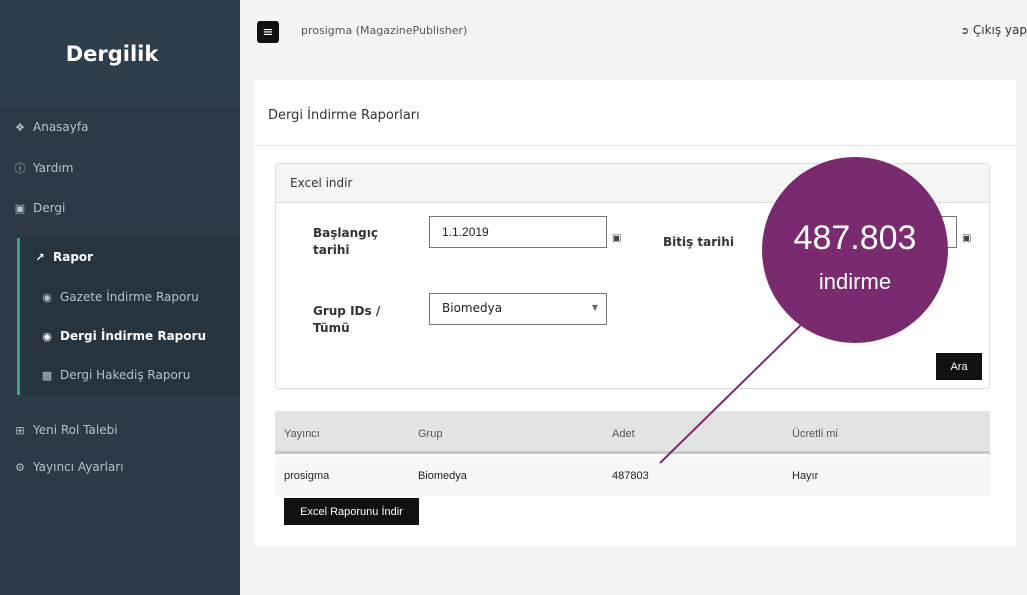 The width and height of the screenshot is (1027, 595). I want to click on callout-label: indirme, so click(855, 281).